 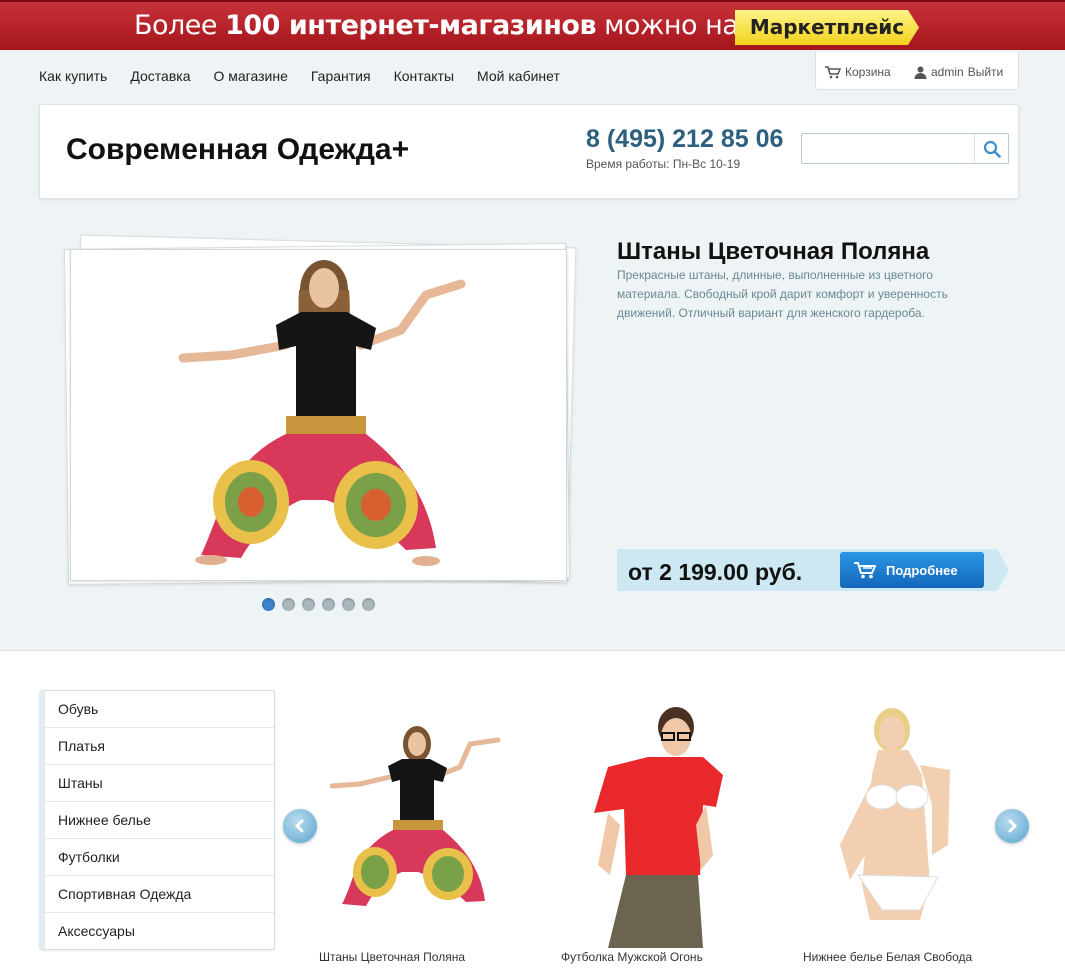 I want to click on search-button, so click(x=991, y=148).